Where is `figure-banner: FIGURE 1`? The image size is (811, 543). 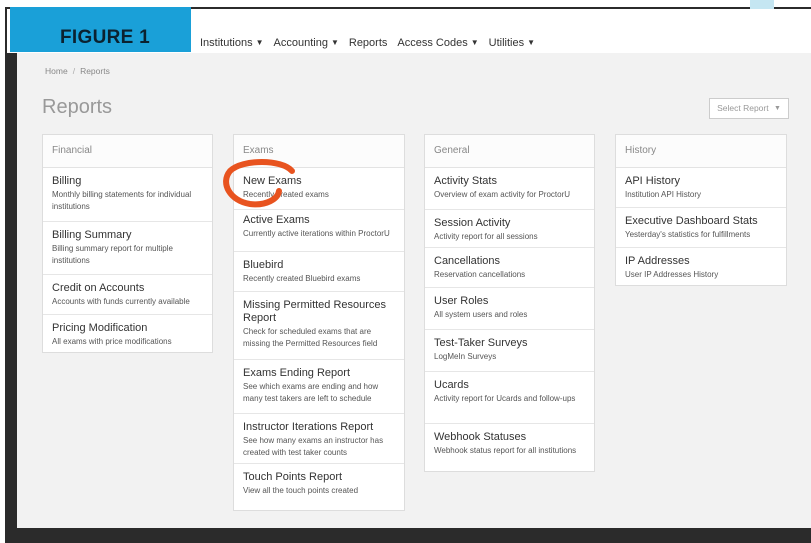
figure-banner: FIGURE 1 is located at coordinates (100, 29).